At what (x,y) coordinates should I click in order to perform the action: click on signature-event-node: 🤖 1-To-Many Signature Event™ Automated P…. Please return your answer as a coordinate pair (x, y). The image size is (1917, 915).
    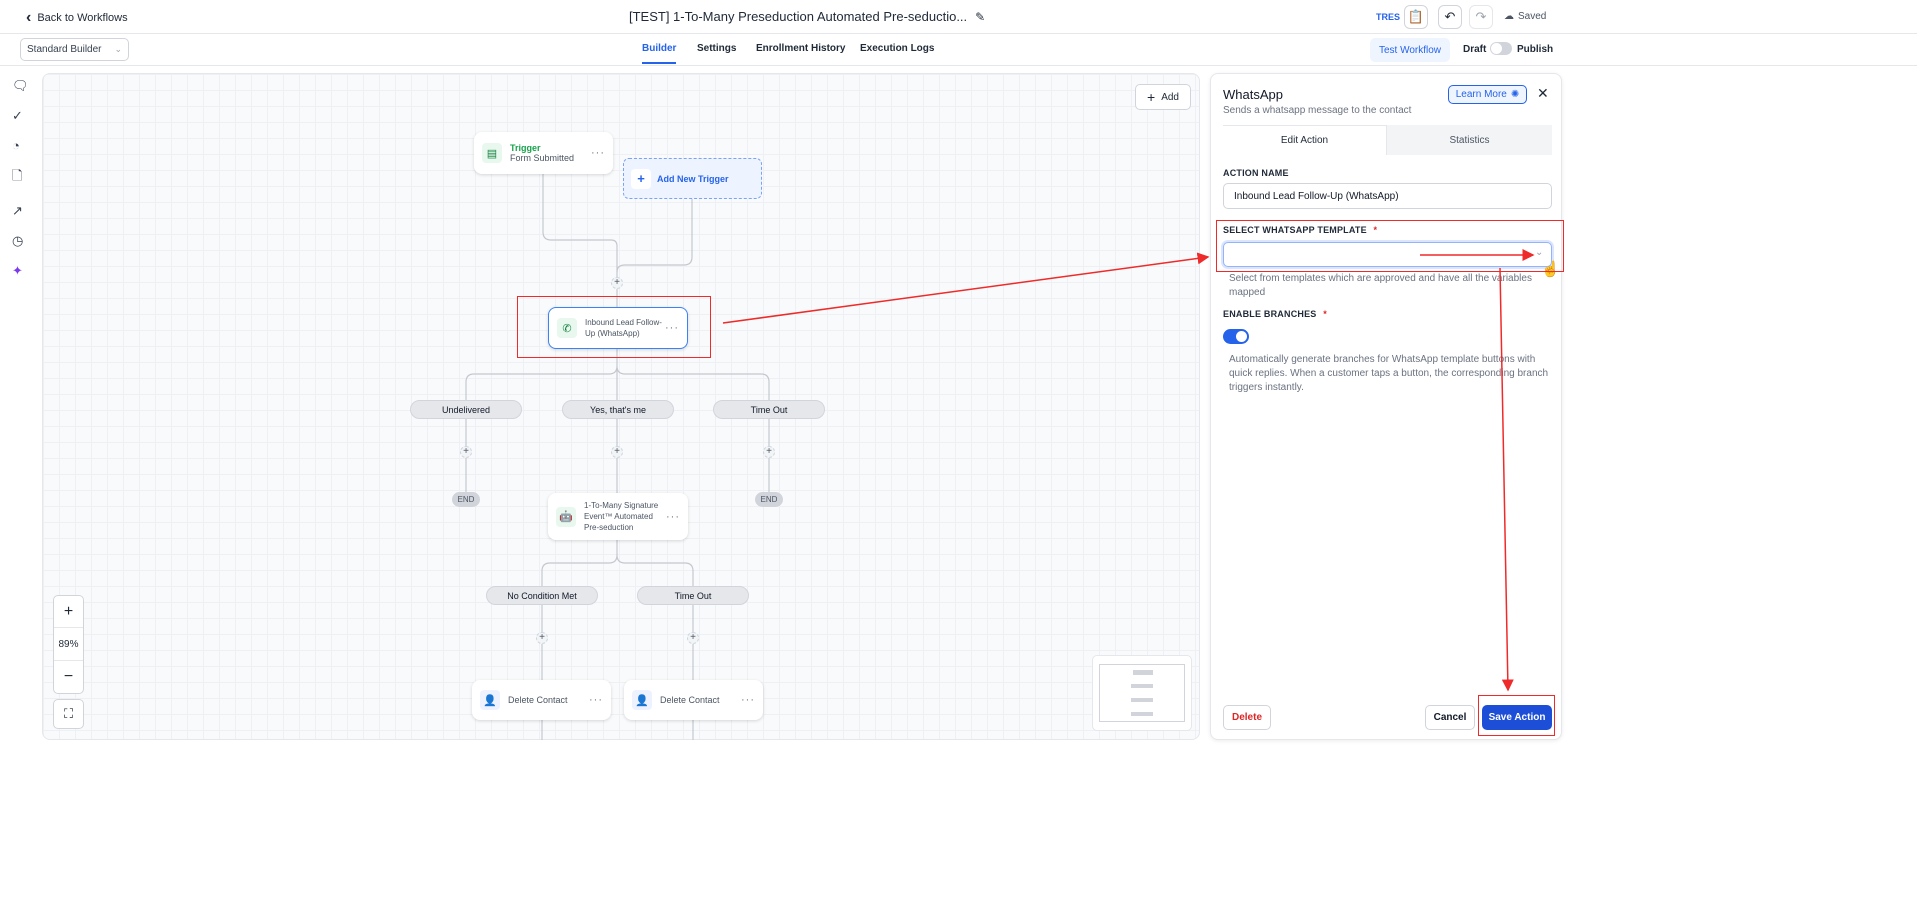
    Looking at the image, I should click on (618, 516).